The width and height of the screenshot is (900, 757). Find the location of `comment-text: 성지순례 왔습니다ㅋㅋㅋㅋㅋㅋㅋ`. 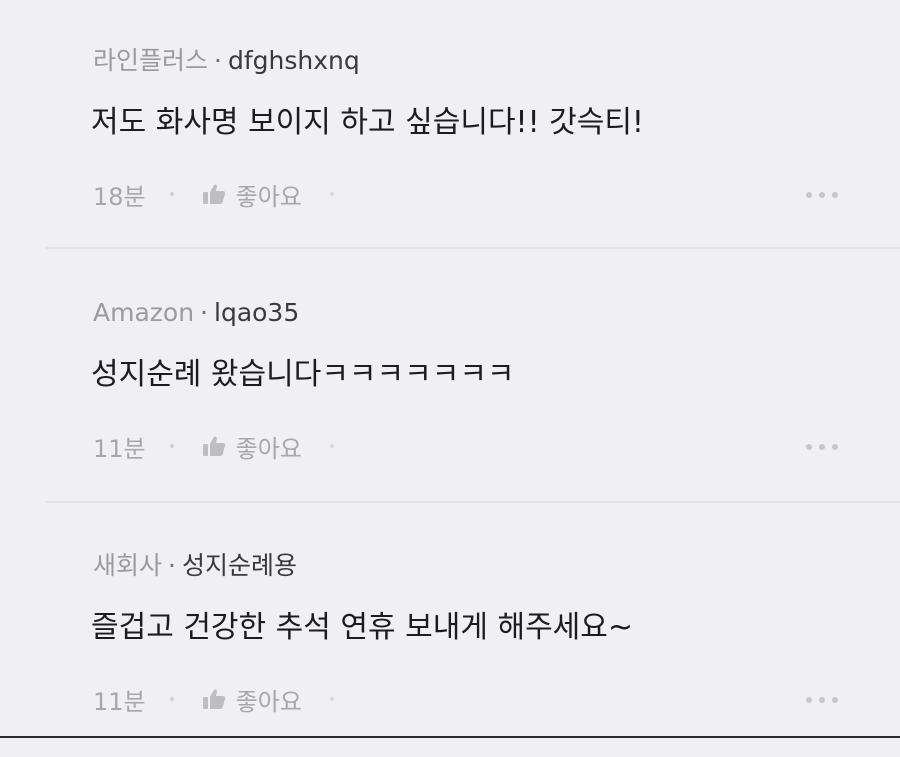

comment-text: 성지순례 왔습니다ㅋㅋㅋㅋㅋㅋㅋ is located at coordinates (303, 374).